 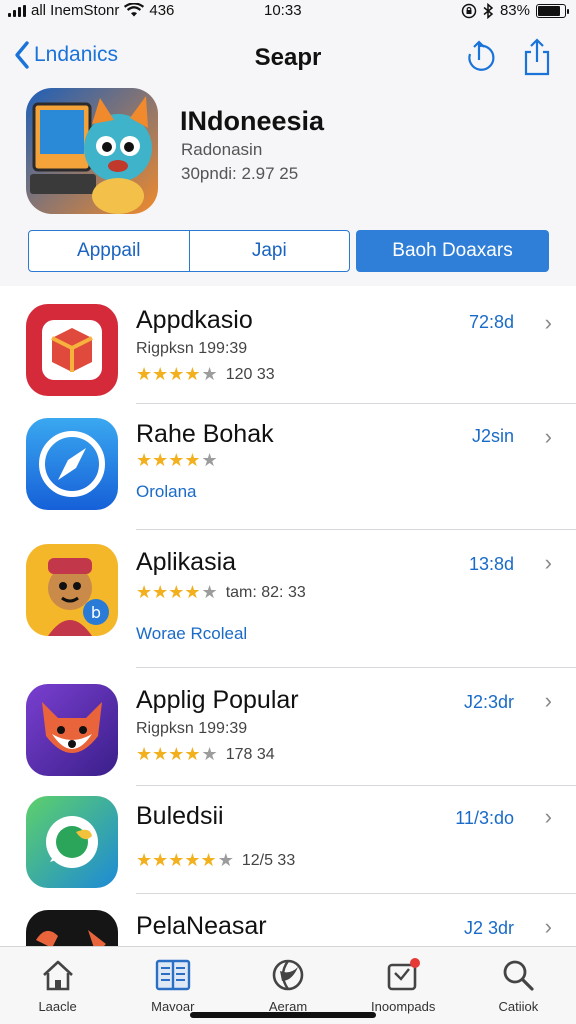 What do you see at coordinates (17, 10) in the screenshot?
I see `signal-icon` at bounding box center [17, 10].